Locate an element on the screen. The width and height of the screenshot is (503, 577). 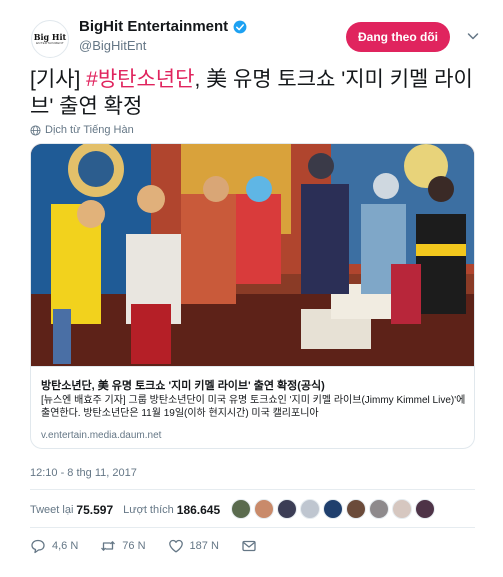
like-button: 187 N is located at coordinates (193, 546).